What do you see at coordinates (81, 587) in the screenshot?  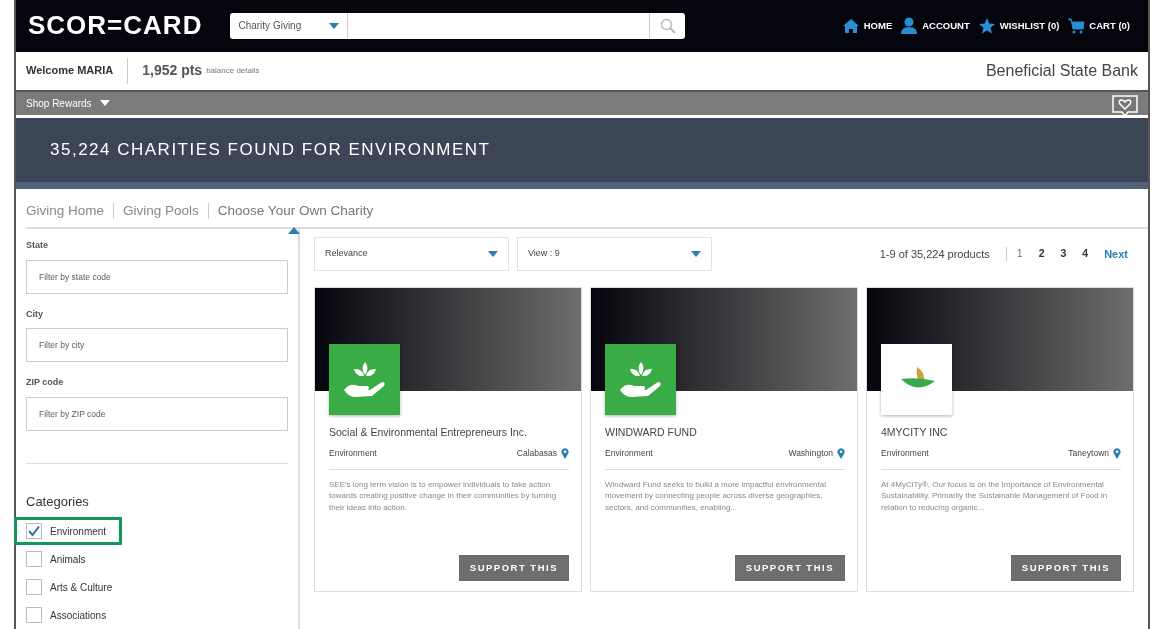 I see `checkbox-label: Arts & Culture` at bounding box center [81, 587].